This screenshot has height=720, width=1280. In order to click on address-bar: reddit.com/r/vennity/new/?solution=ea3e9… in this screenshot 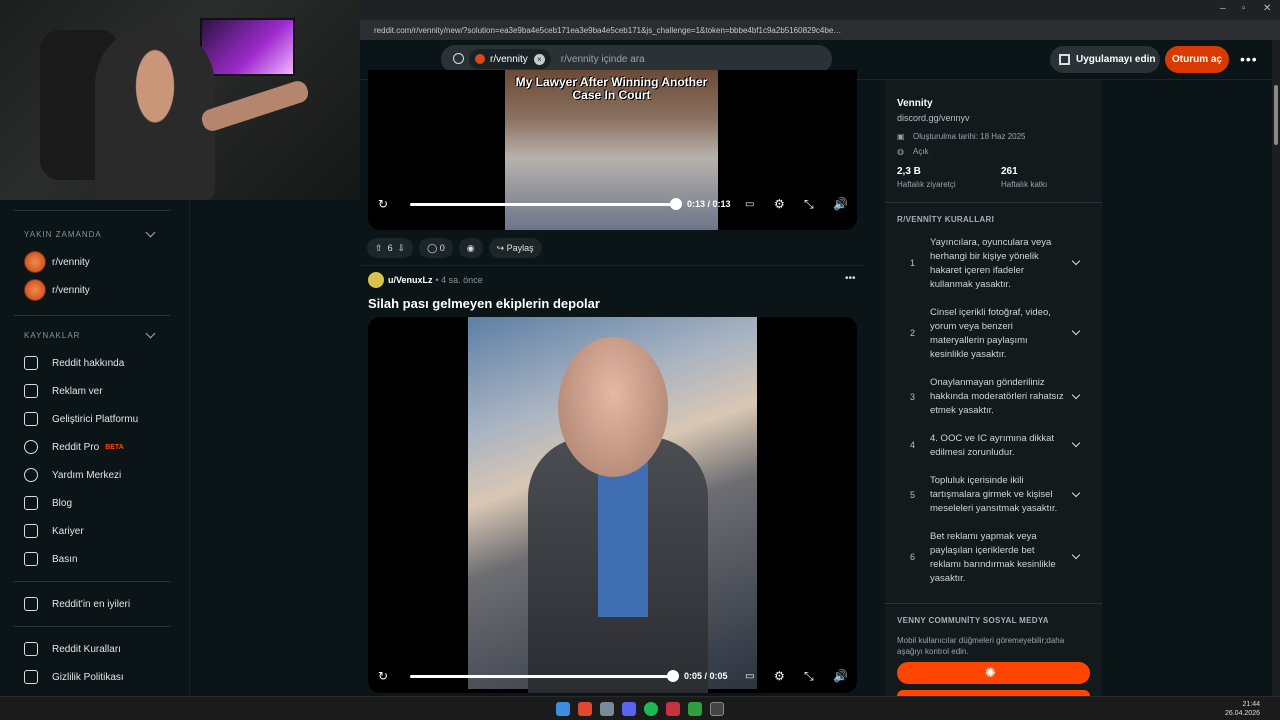, I will do `click(820, 30)`.